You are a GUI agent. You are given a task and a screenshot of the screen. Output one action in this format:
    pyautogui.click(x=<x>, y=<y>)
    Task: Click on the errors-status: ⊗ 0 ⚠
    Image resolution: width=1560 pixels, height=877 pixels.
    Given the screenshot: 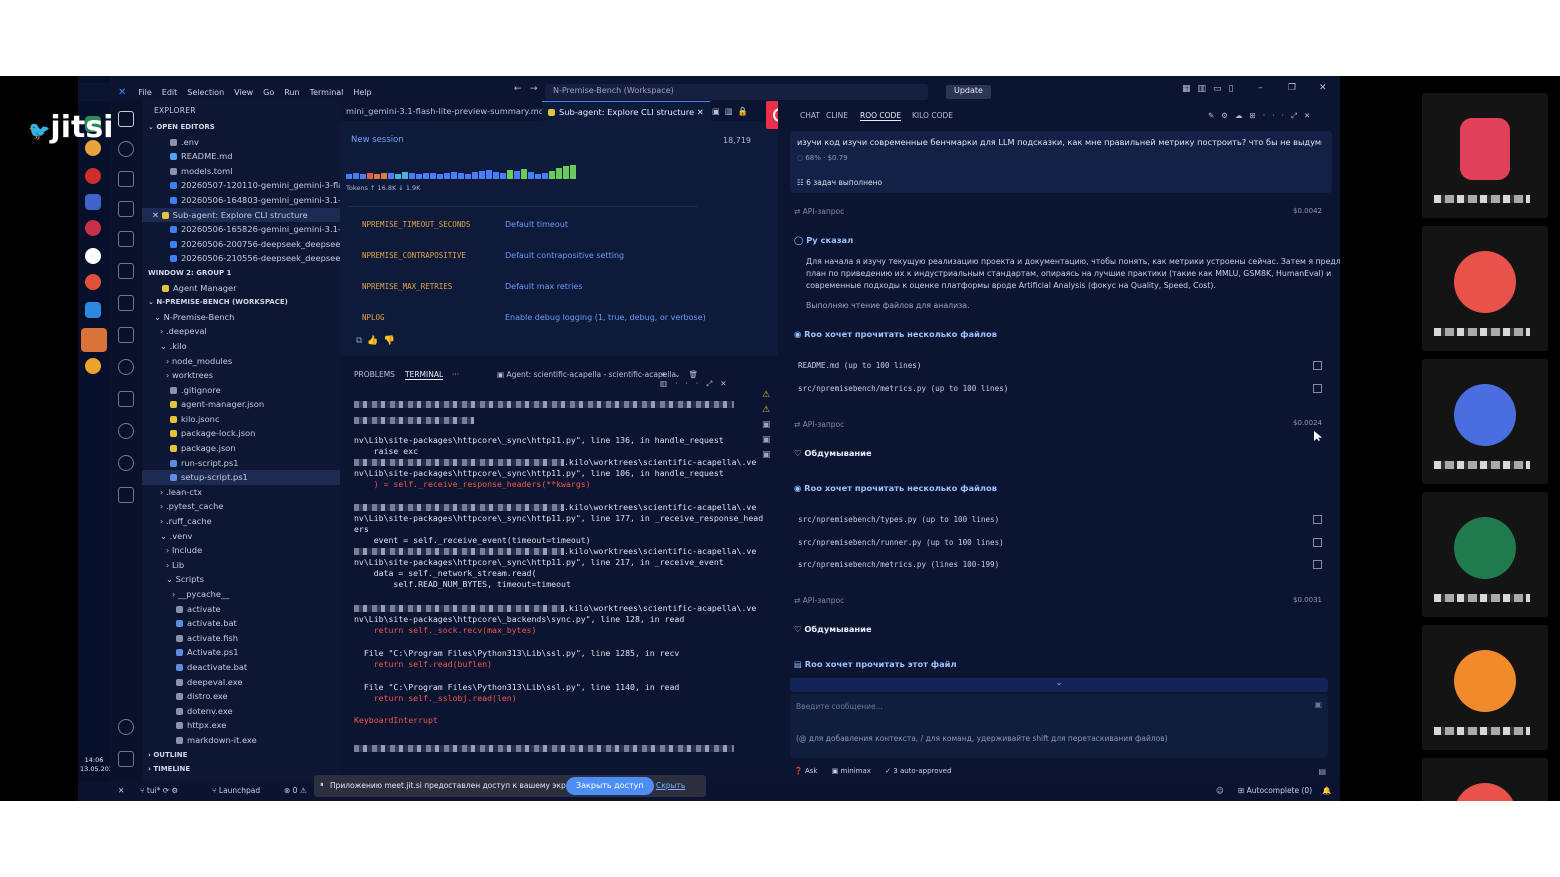 What is the action you would take?
    pyautogui.click(x=295, y=790)
    